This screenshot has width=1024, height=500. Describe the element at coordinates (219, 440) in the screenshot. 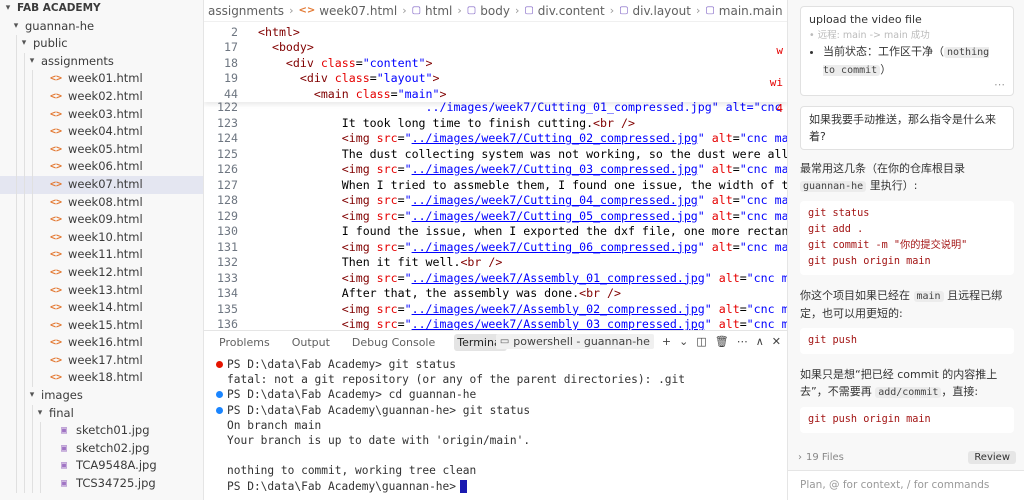

I see `line-gutter` at that location.